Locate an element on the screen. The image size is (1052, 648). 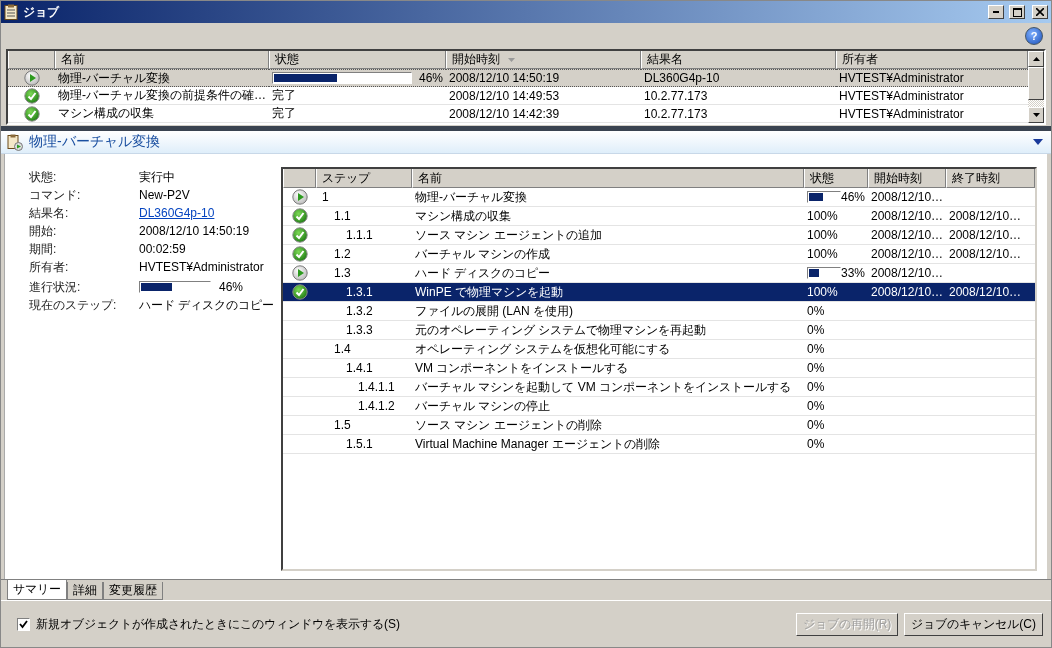
action-button: ジョブのキャンセル(C) is located at coordinates (973, 624).